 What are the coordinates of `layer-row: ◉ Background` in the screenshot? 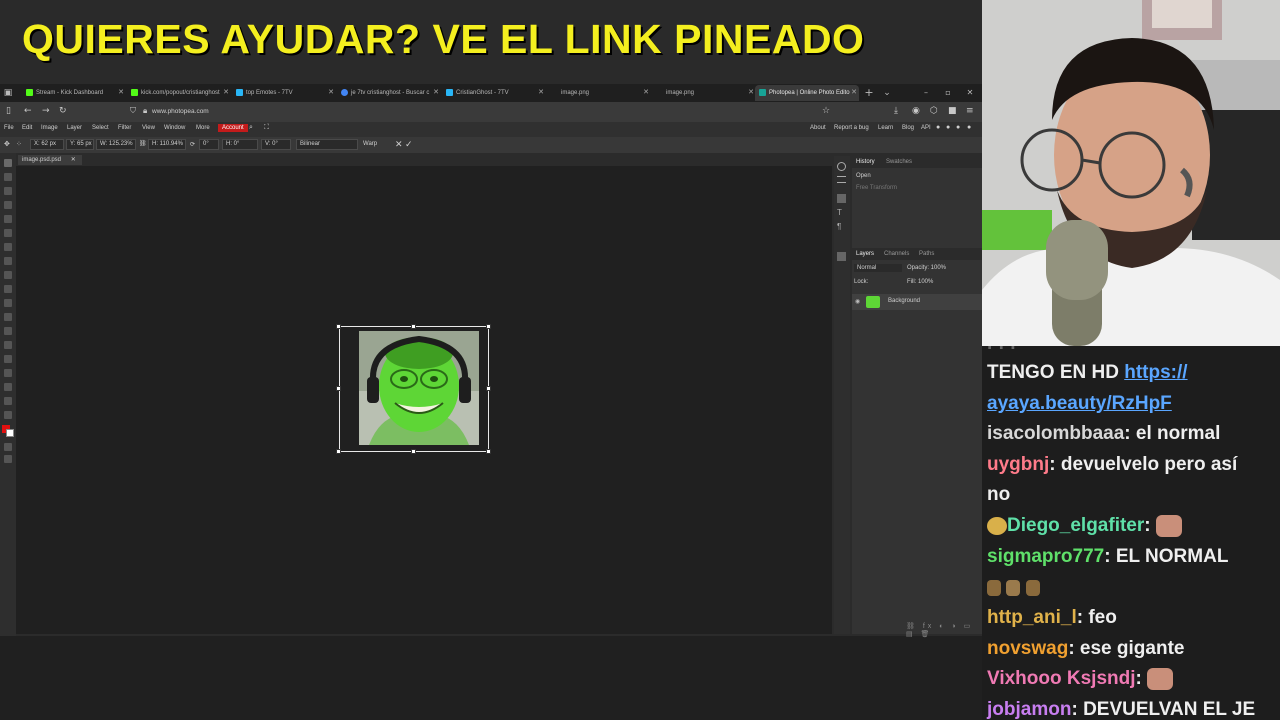 It's located at (917, 302).